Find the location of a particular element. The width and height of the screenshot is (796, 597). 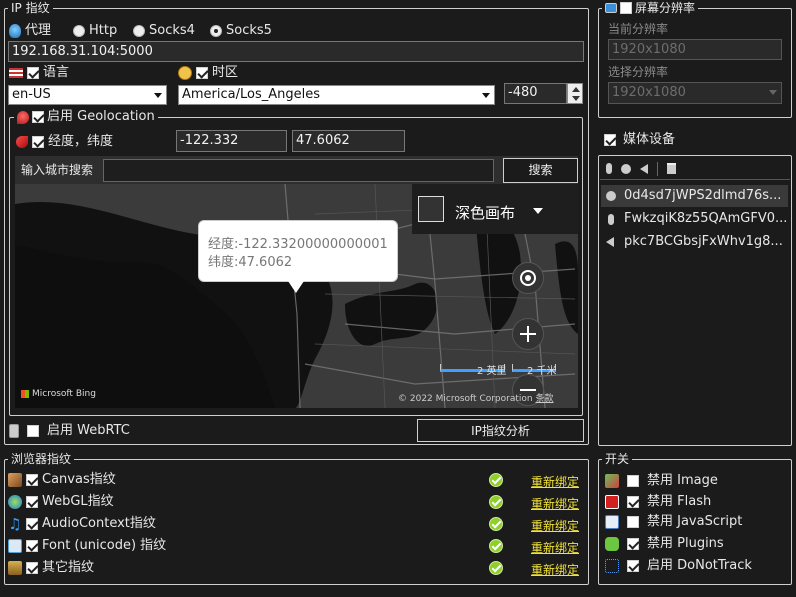

offset-stepper is located at coordinates (575, 93).